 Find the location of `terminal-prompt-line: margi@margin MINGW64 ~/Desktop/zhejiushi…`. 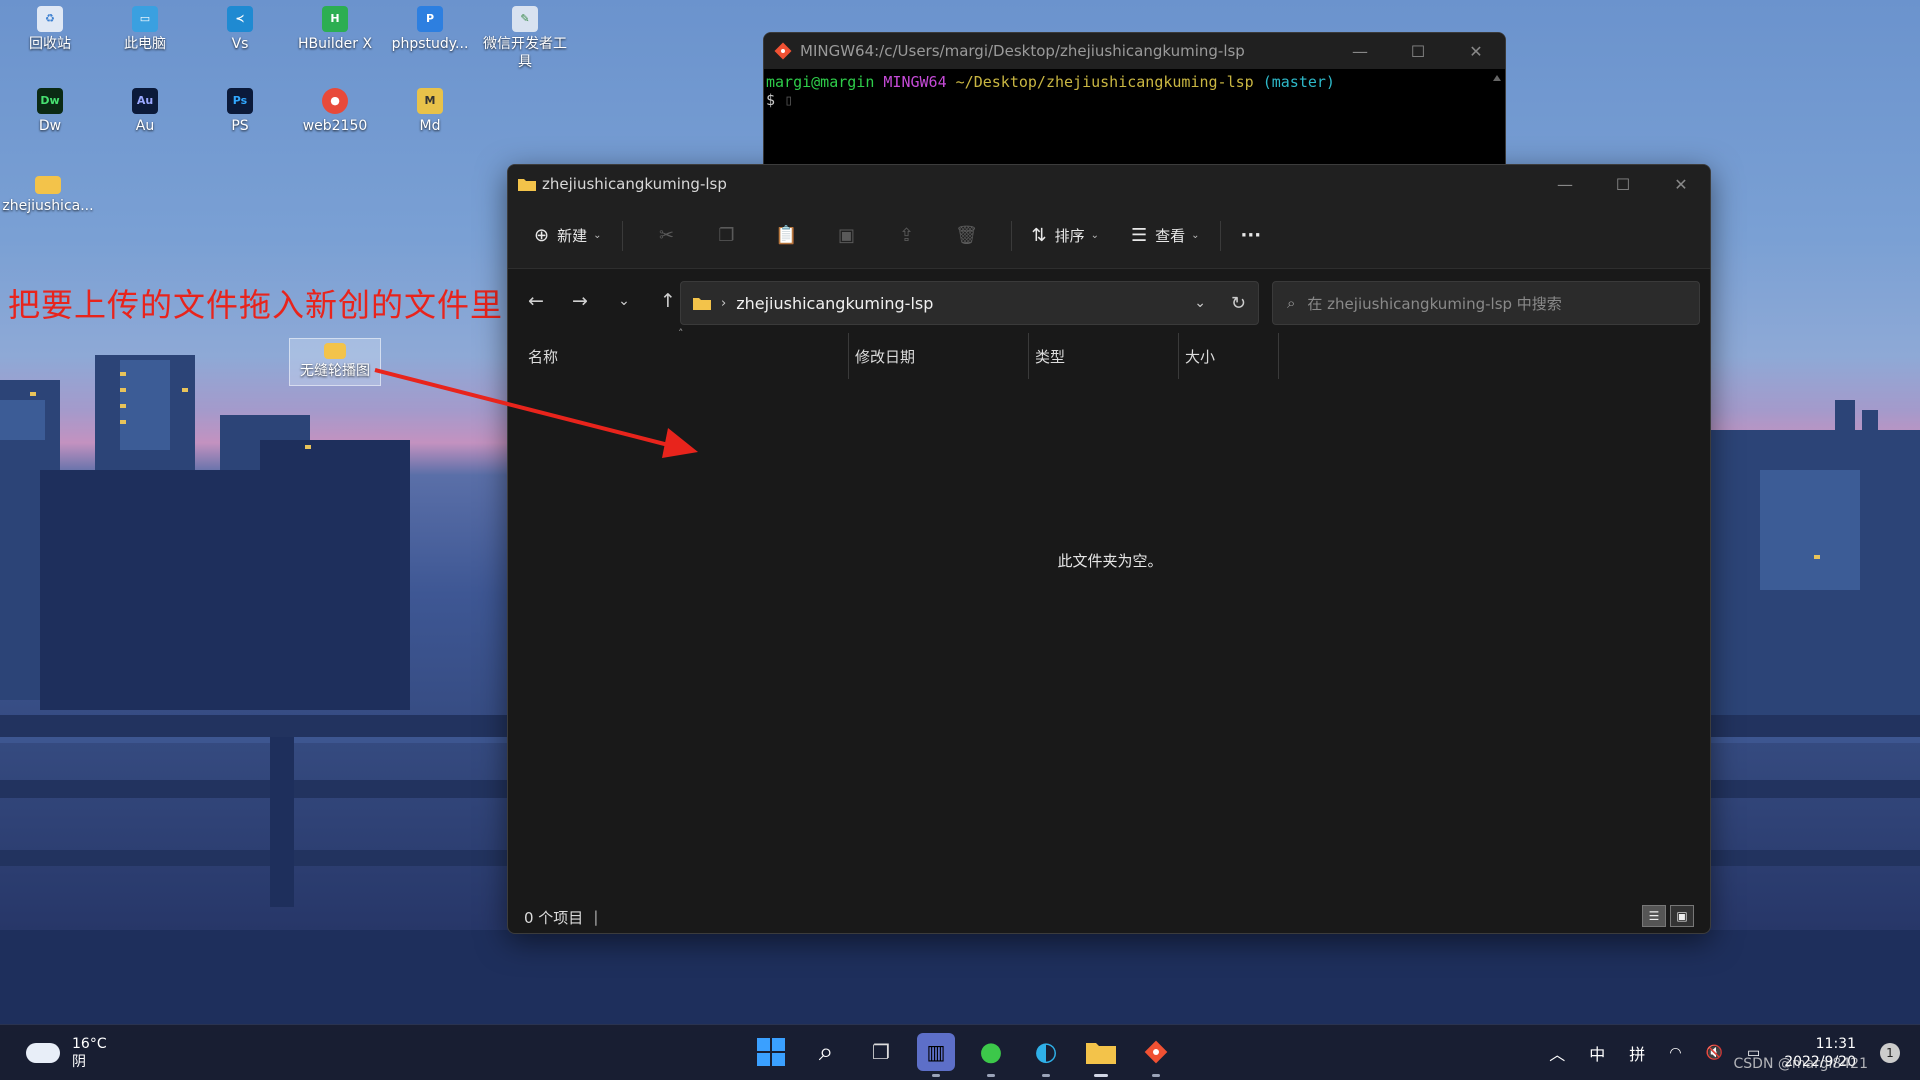

terminal-prompt-line: margi@margin MINGW64 ~/Desktop/zhejiushi… is located at coordinates (1050, 82).